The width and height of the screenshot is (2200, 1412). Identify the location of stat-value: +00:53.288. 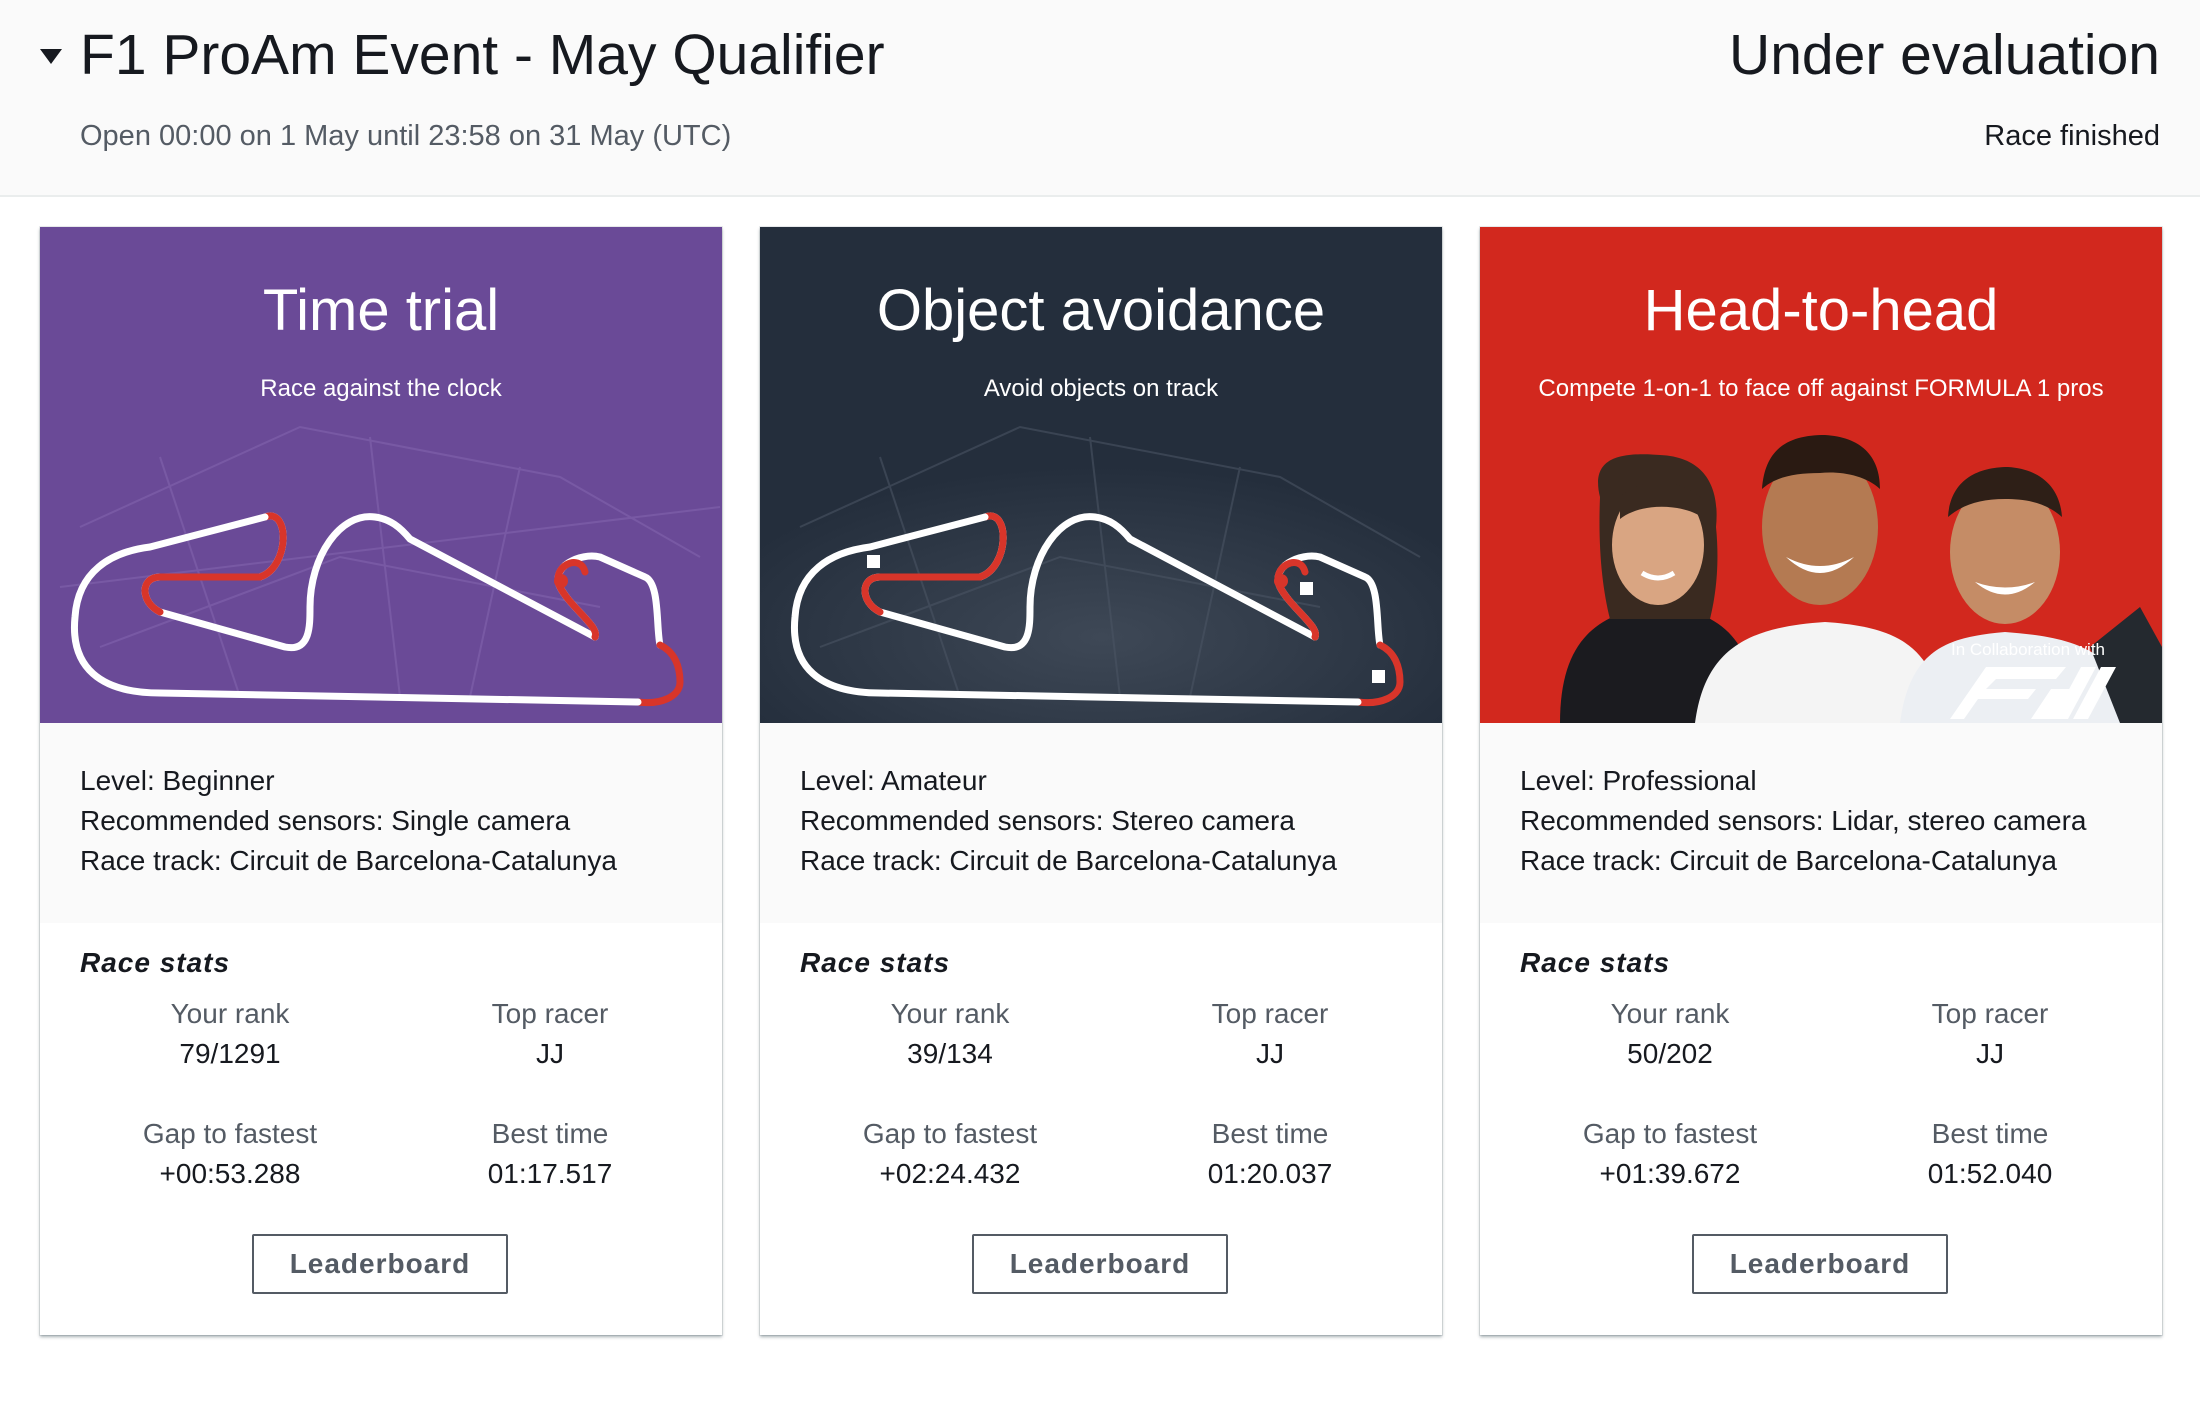
(230, 1173).